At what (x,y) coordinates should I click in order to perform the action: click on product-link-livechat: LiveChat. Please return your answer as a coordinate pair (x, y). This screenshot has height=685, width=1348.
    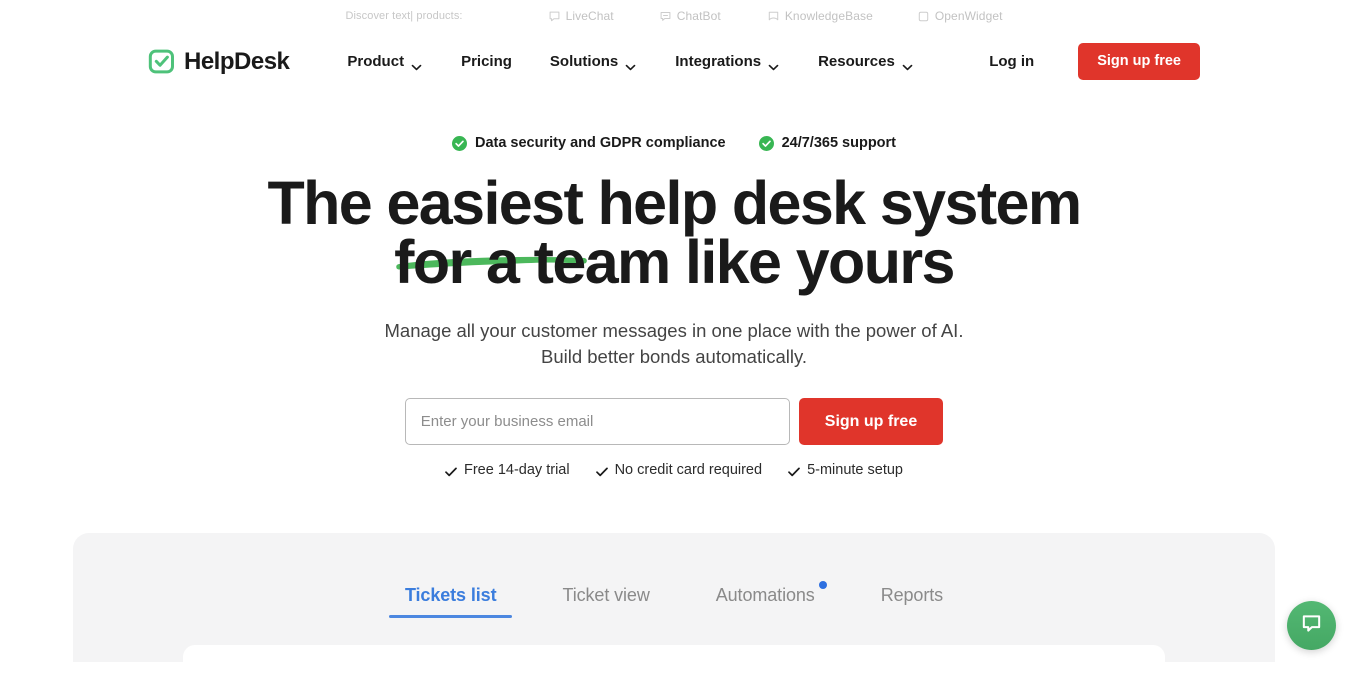
    Looking at the image, I should click on (581, 16).